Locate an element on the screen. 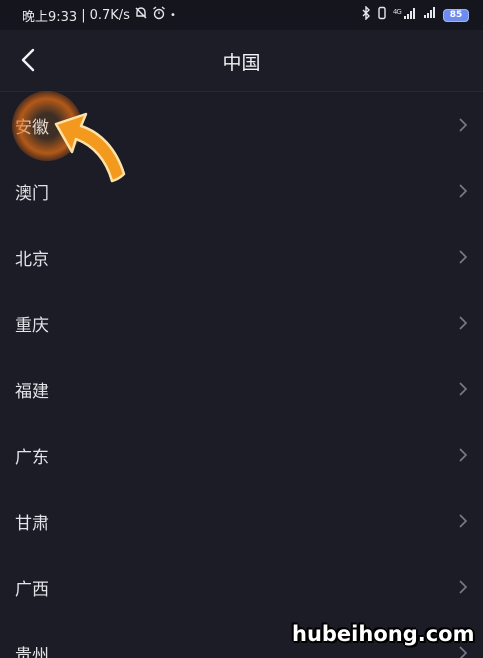  list-item-guangdong: 广东 is located at coordinates (241, 455).